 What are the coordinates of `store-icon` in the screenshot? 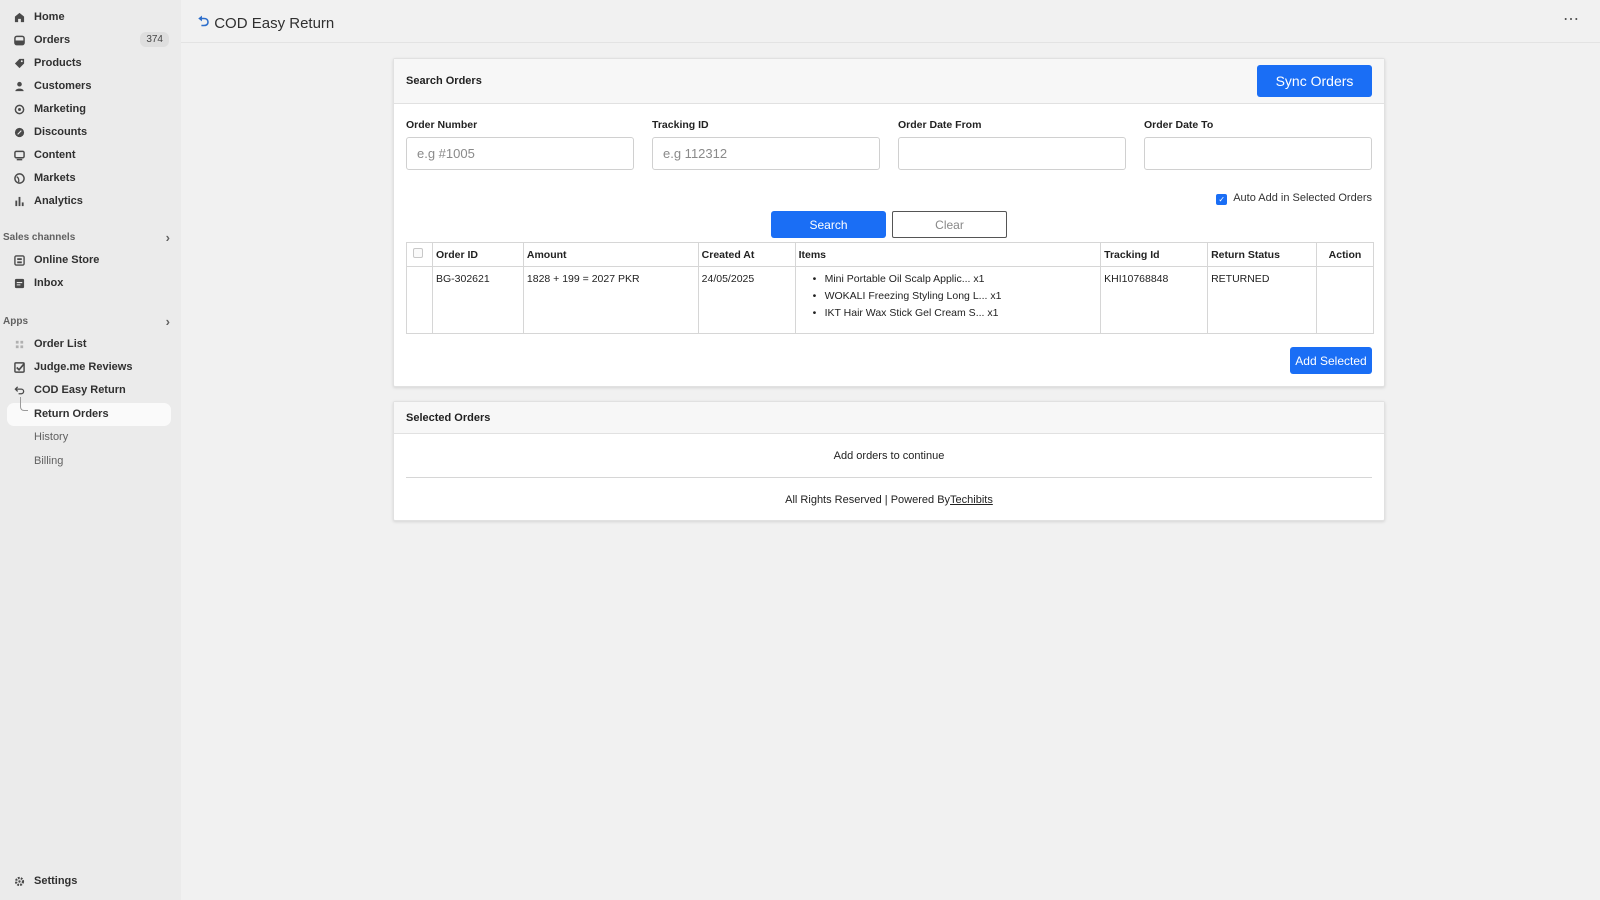 It's located at (19, 260).